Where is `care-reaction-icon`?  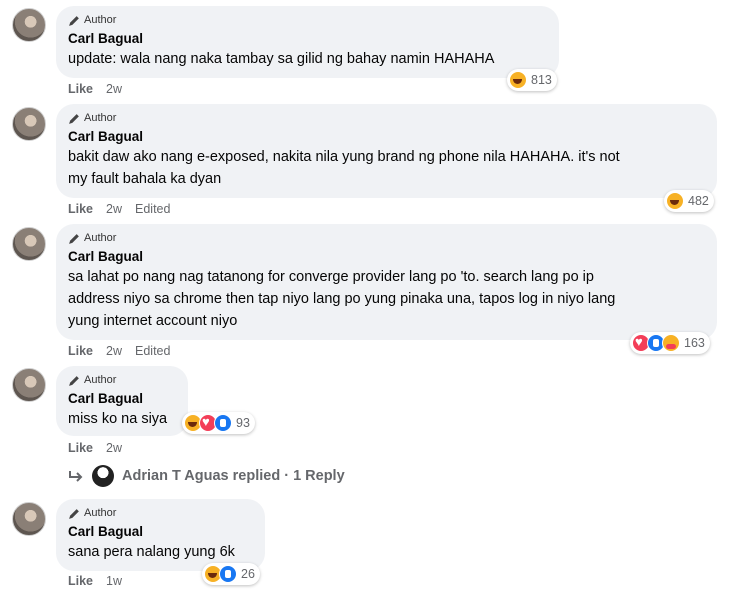
care-reaction-icon is located at coordinates (671, 343).